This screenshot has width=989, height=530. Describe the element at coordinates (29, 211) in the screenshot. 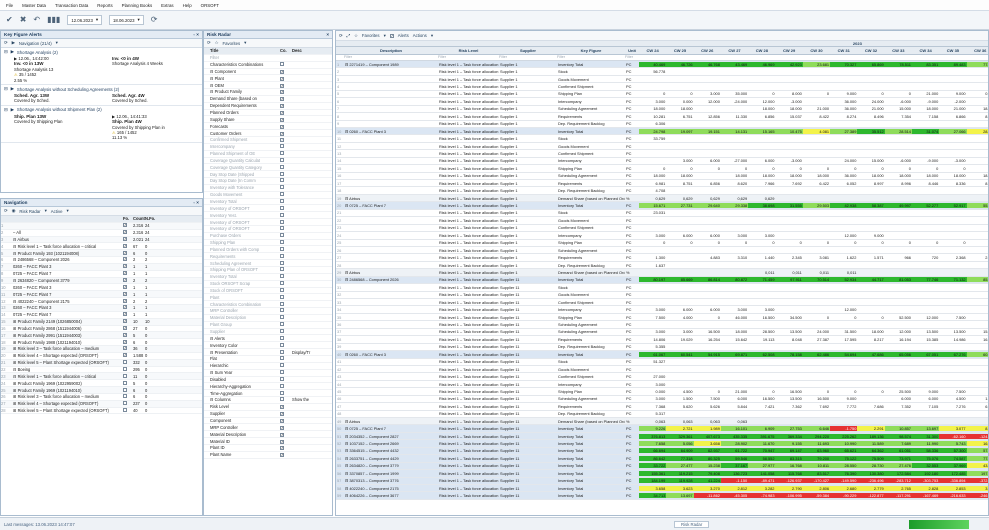

I see `nav-view-select: Risk Radar` at that location.